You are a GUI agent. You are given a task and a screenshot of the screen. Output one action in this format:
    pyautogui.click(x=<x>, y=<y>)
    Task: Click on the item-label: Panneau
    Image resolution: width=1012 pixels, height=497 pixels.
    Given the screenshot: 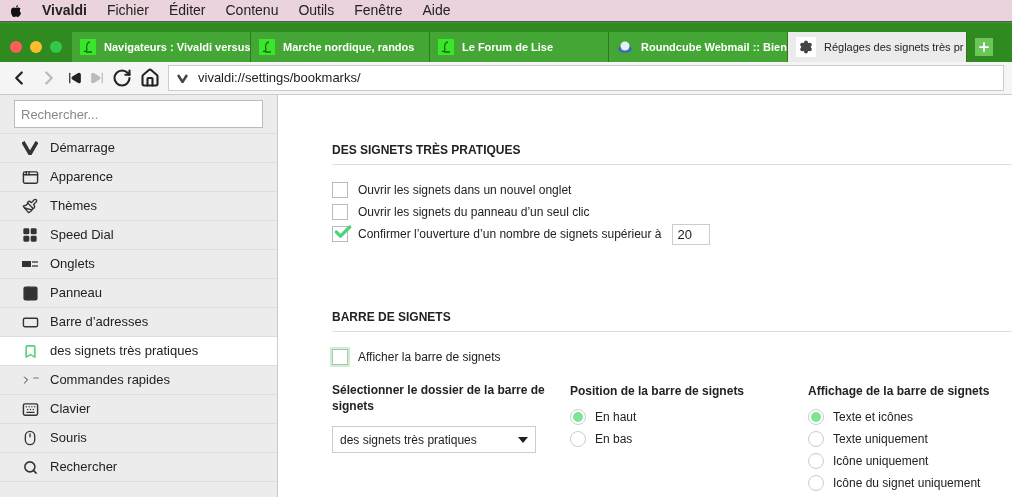 What is the action you would take?
    pyautogui.click(x=76, y=293)
    